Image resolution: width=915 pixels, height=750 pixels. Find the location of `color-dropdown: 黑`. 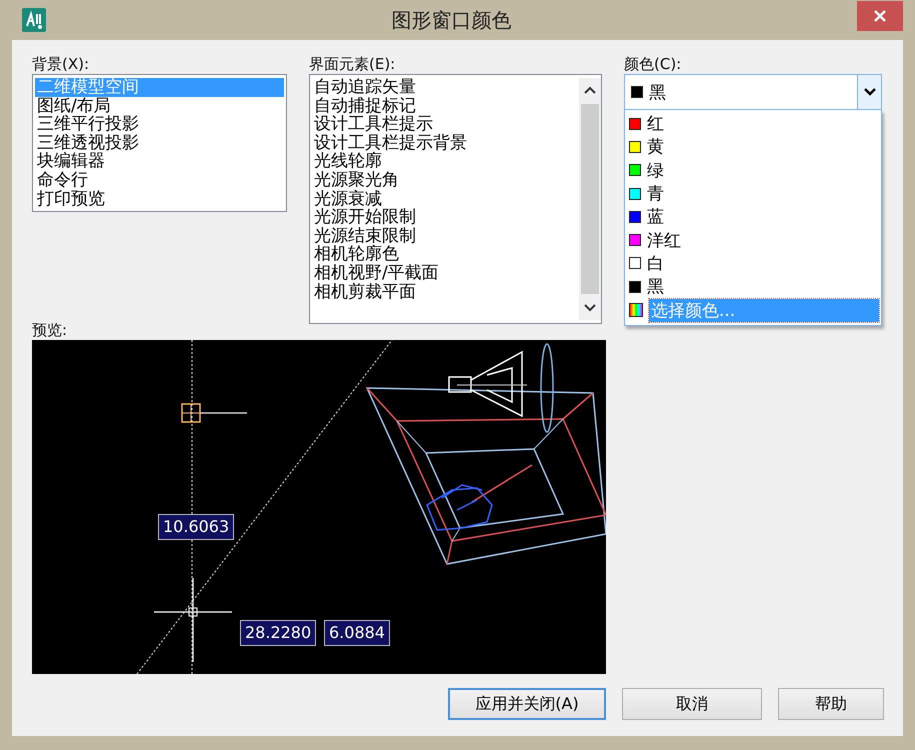

color-dropdown: 黑 is located at coordinates (753, 92).